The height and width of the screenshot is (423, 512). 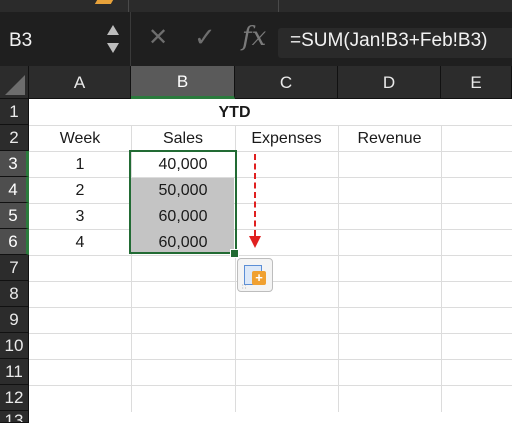 I want to click on formula-bar: B3 ✕ ✓ fx =SUM(Jan!B3+Feb!B3), so click(x=256, y=39).